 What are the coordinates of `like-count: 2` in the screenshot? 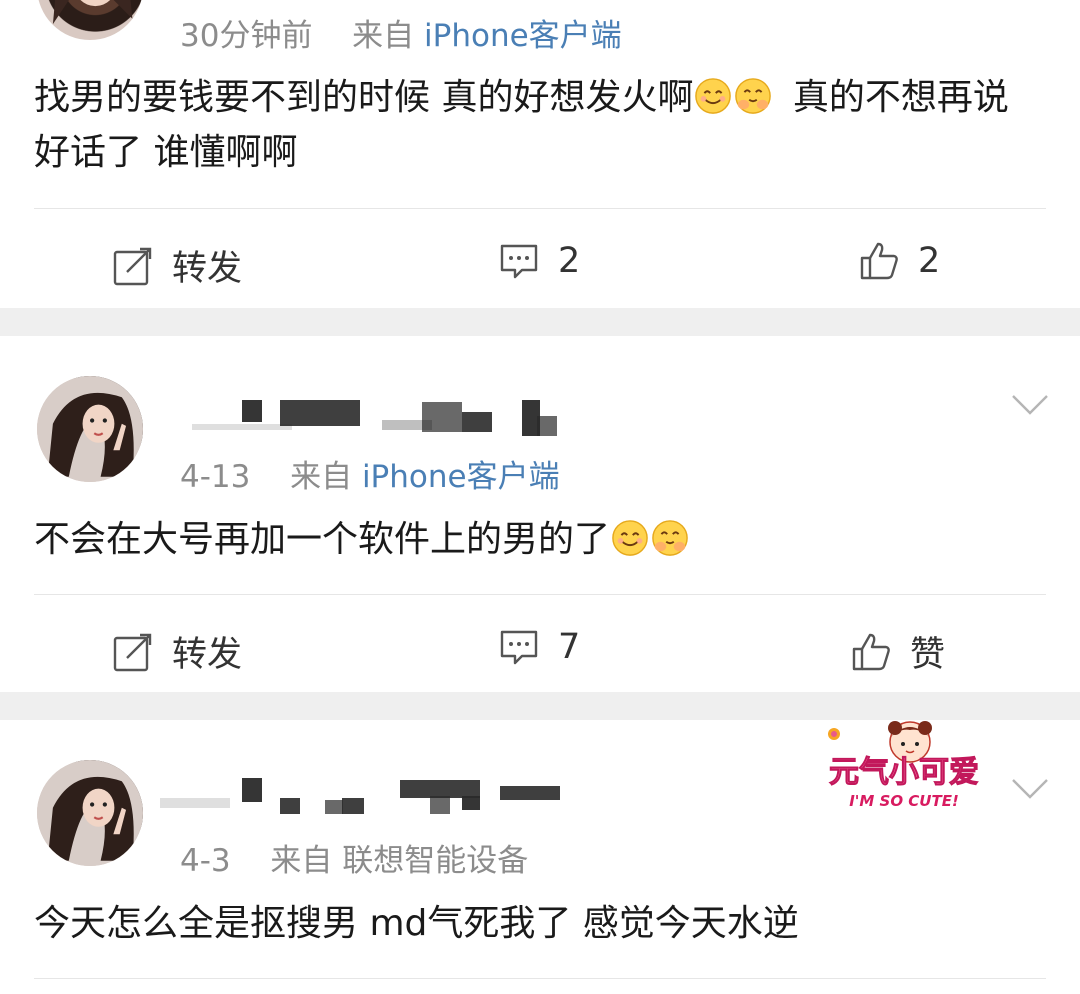 It's located at (929, 261).